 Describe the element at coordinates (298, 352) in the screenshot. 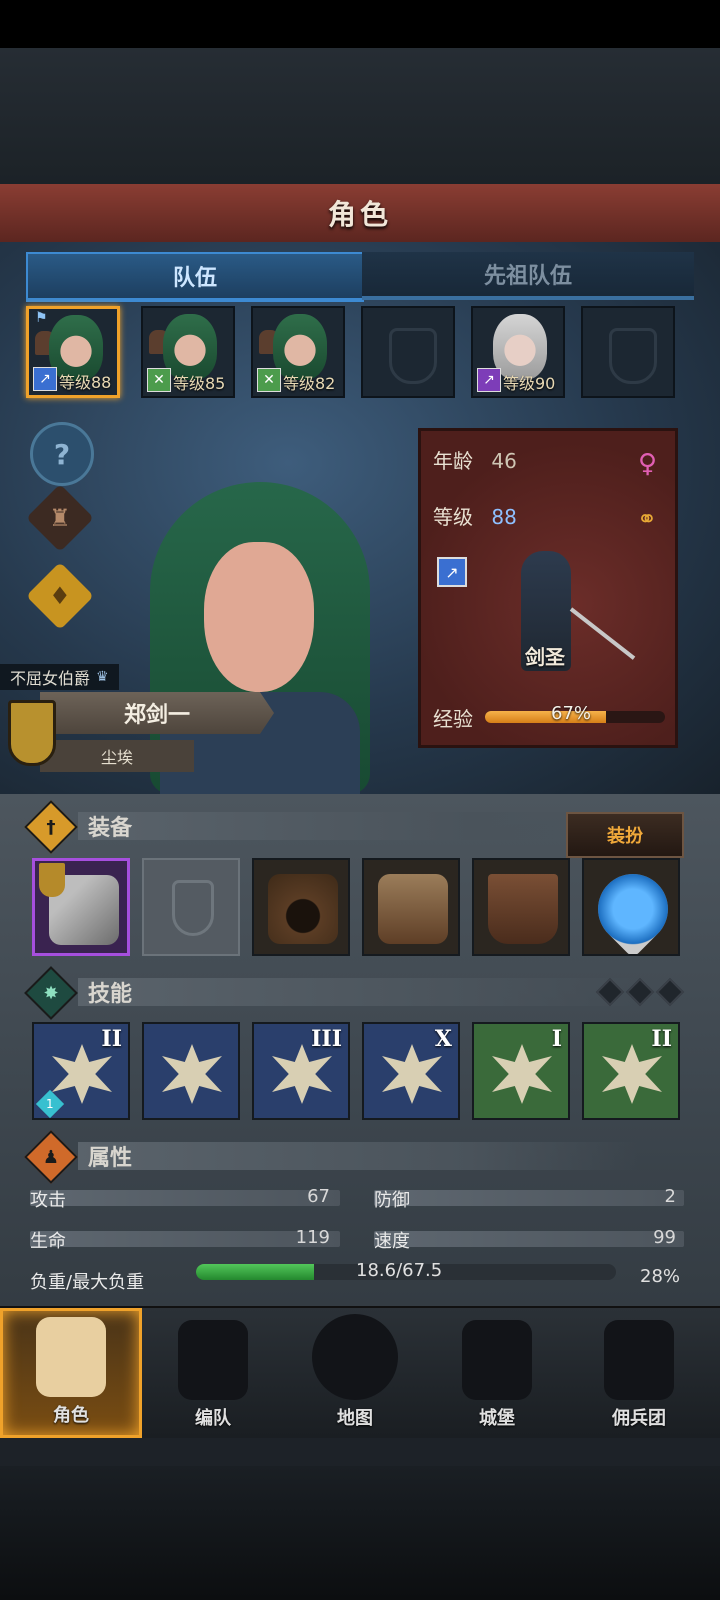

I see `party-slot-3: ✕ 等级82` at that location.